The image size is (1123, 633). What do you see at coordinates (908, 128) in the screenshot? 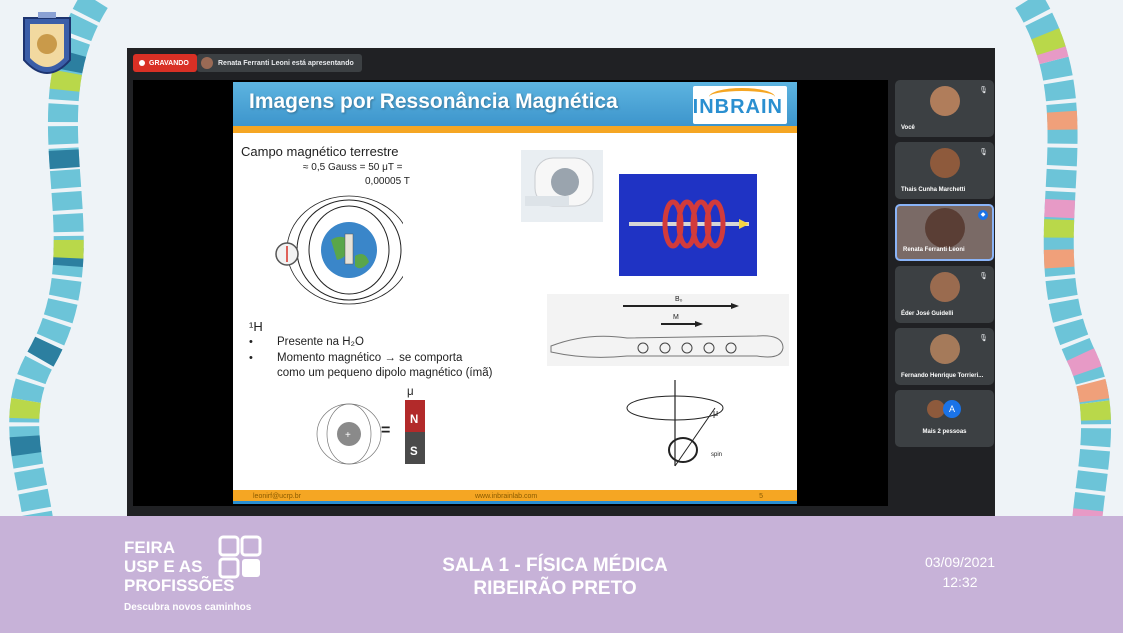
I see `participant-name: Você` at bounding box center [908, 128].